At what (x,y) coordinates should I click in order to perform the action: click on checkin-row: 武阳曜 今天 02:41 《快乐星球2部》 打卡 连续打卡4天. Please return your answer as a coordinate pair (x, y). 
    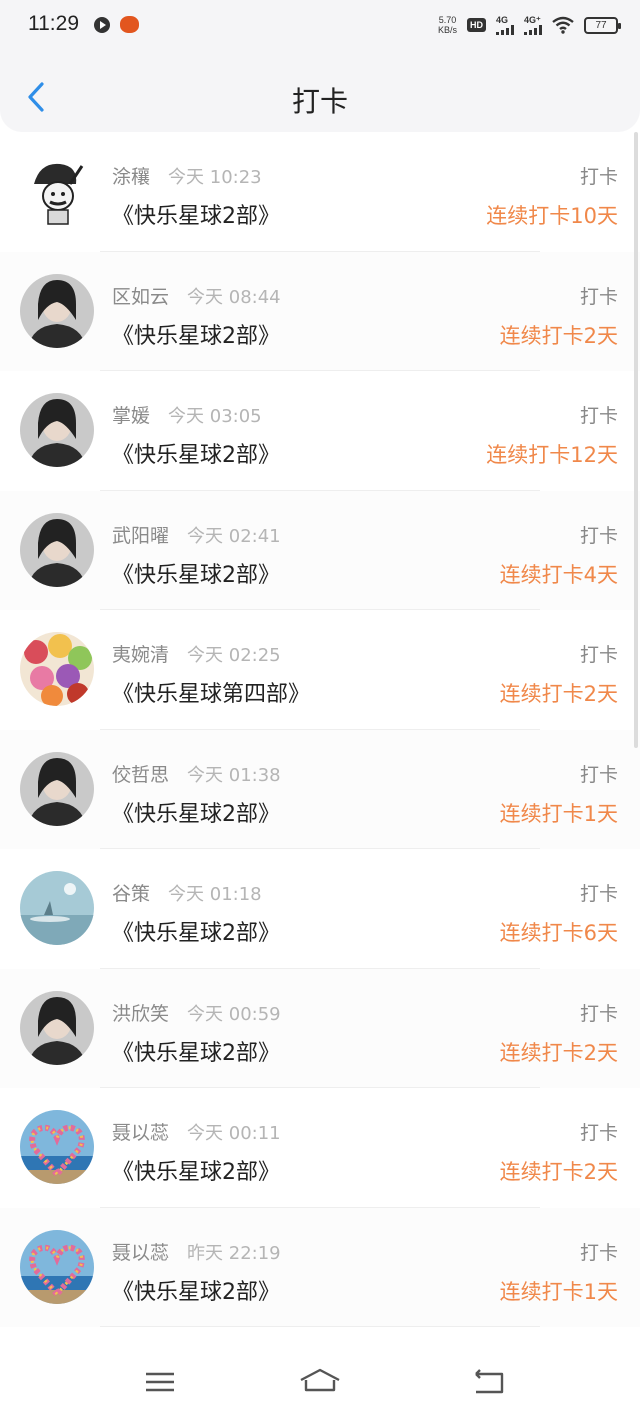
    Looking at the image, I should click on (320, 550).